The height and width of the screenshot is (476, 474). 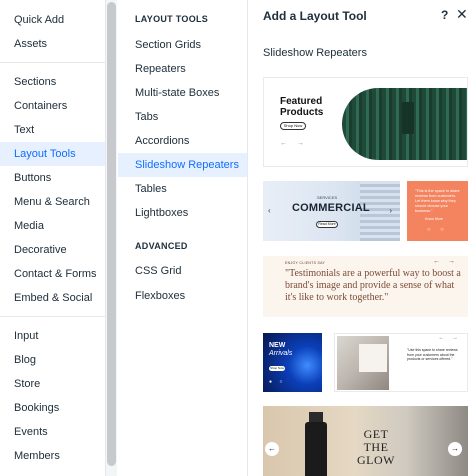 What do you see at coordinates (302, 107) in the screenshot?
I see `thumb-title: Featured Products` at bounding box center [302, 107].